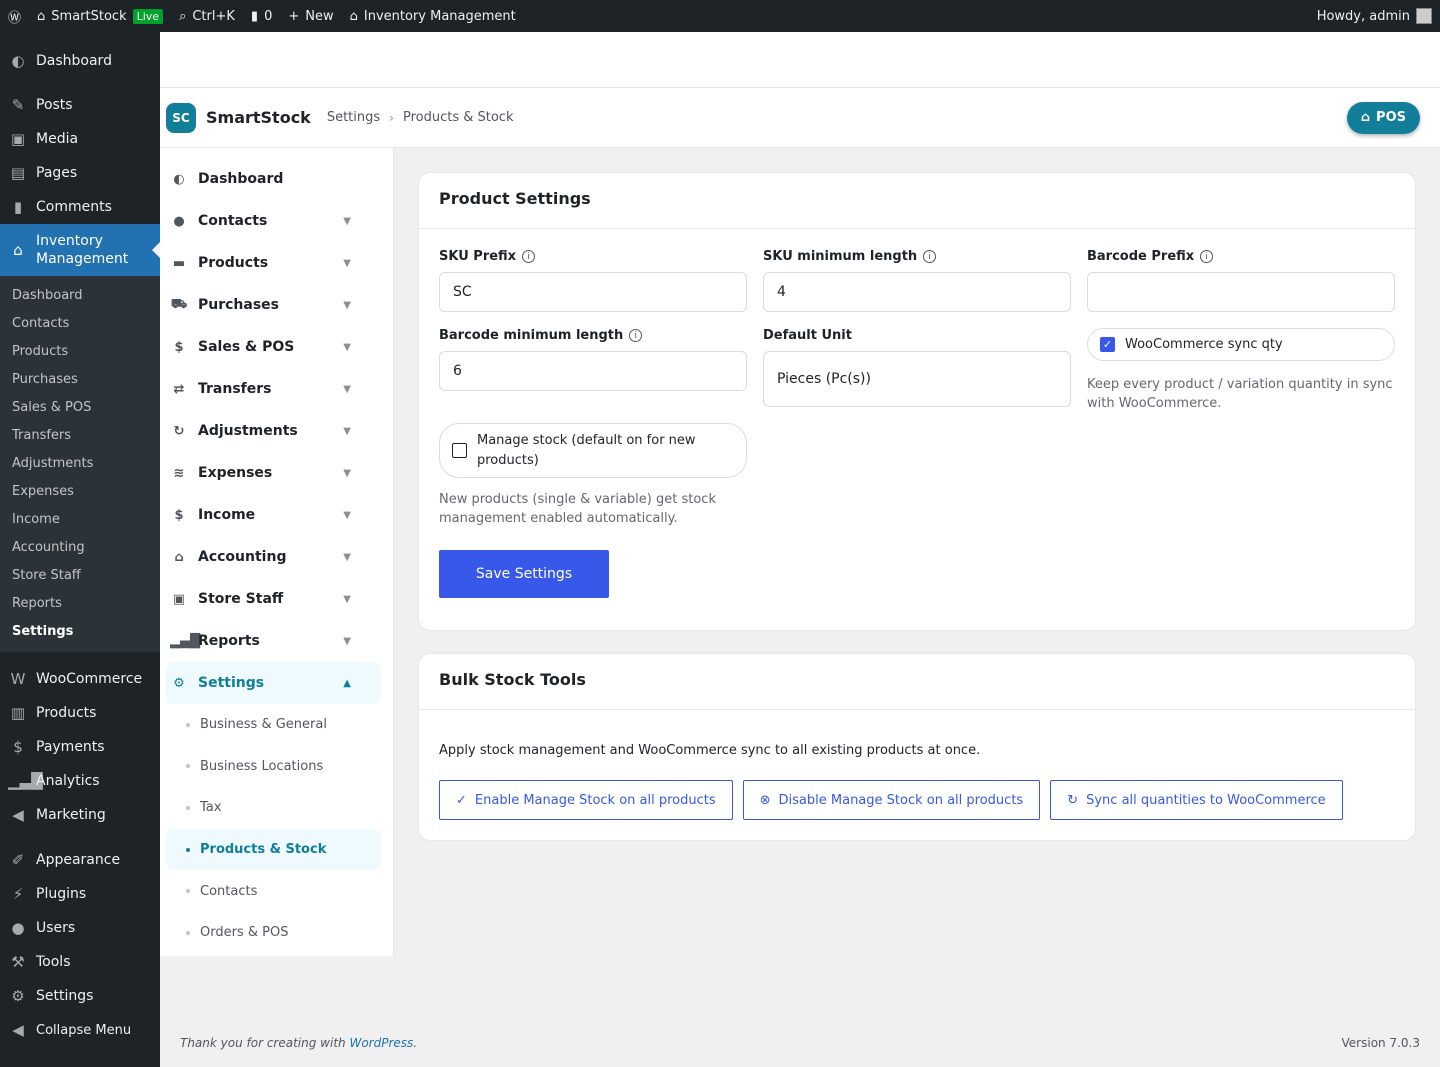  I want to click on wp-menu-marketing: ◀ Marketing, so click(80, 815).